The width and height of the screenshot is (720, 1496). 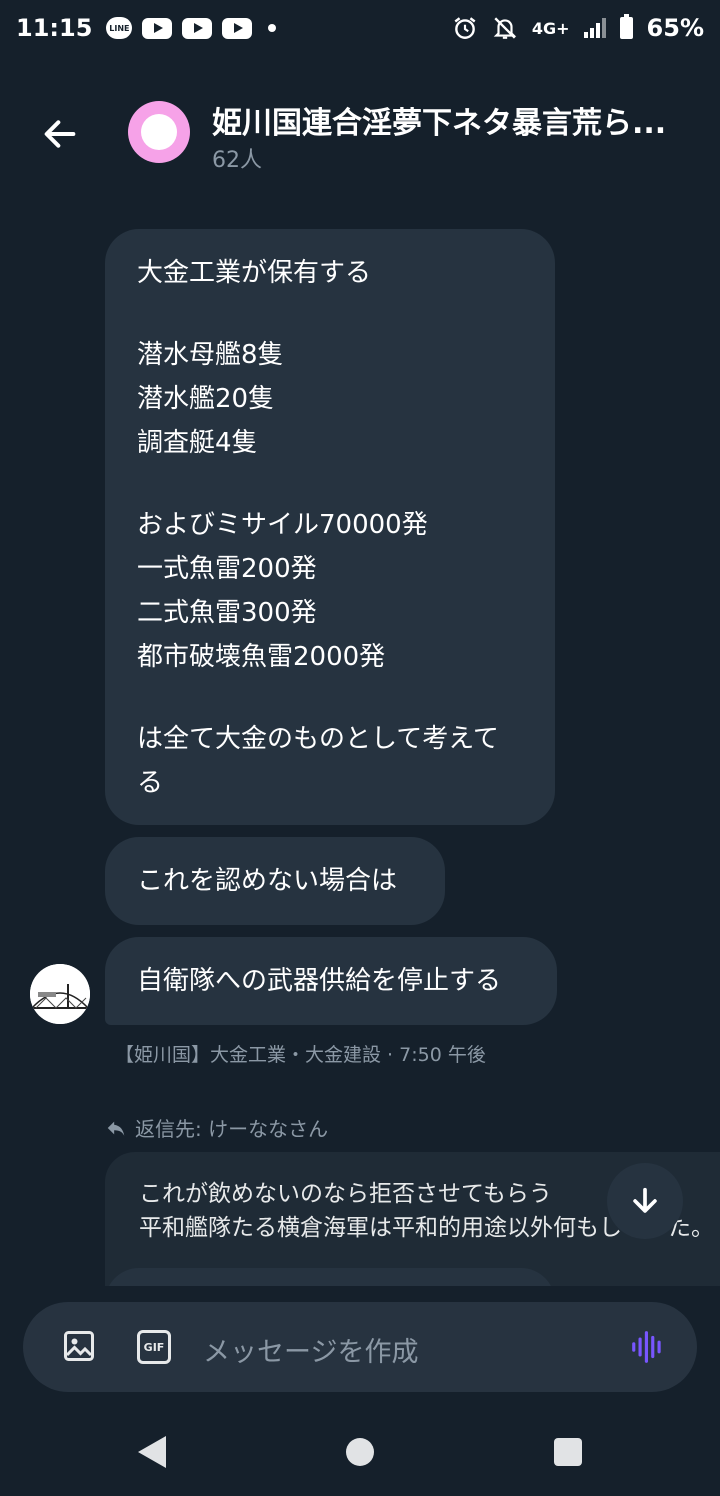 What do you see at coordinates (210, 355) in the screenshot?
I see `message-line: 潜水母艦8隻` at bounding box center [210, 355].